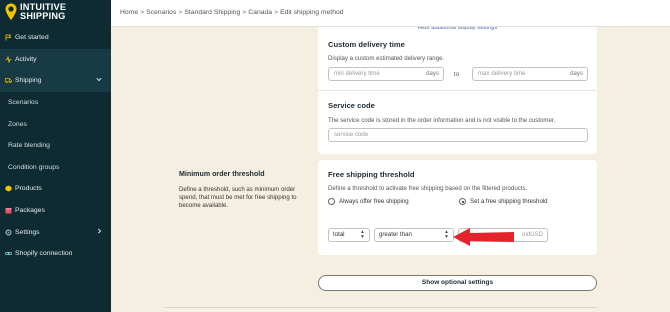 Image resolution: width=670 pixels, height=312 pixels. What do you see at coordinates (26, 59) in the screenshot?
I see `sidebar-item-label: Activity` at bounding box center [26, 59].